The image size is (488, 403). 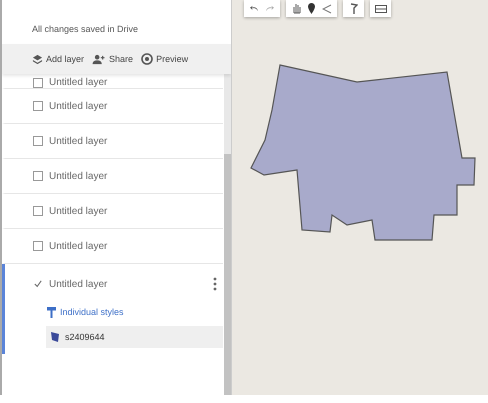 I want to click on line-tool-icon, so click(x=327, y=9).